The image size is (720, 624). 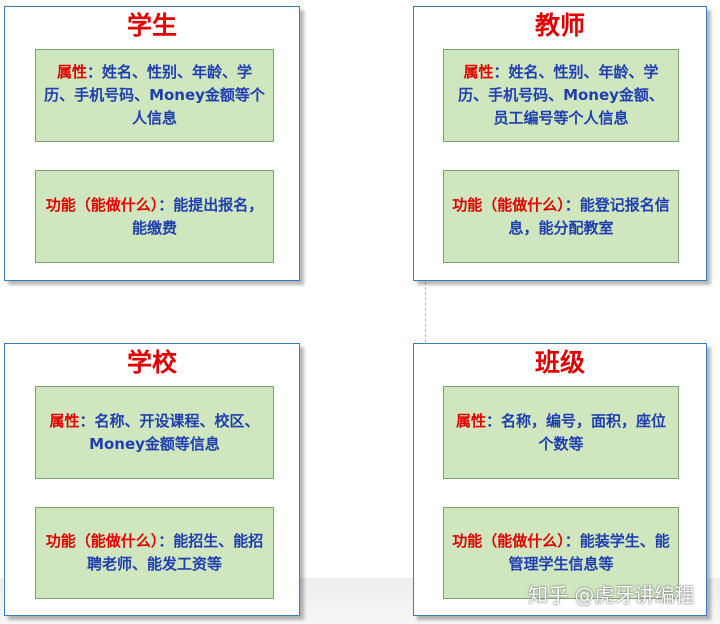 I want to click on watermark-text: 知乎 @虎牙讲编程, so click(x=611, y=595).